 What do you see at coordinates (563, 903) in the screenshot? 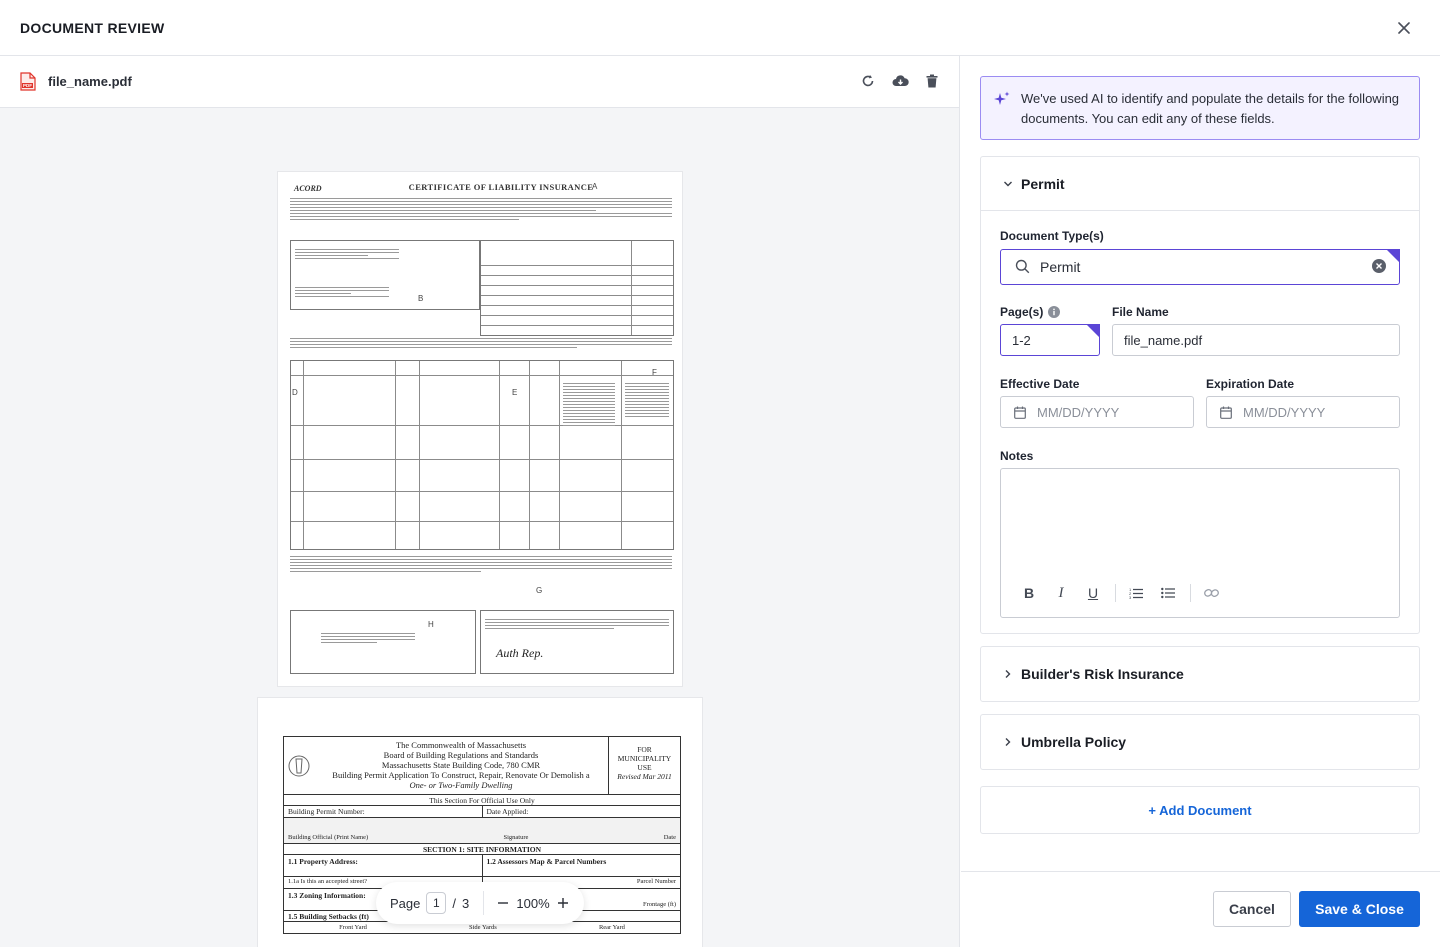
I see `zoom-in-icon` at bounding box center [563, 903].